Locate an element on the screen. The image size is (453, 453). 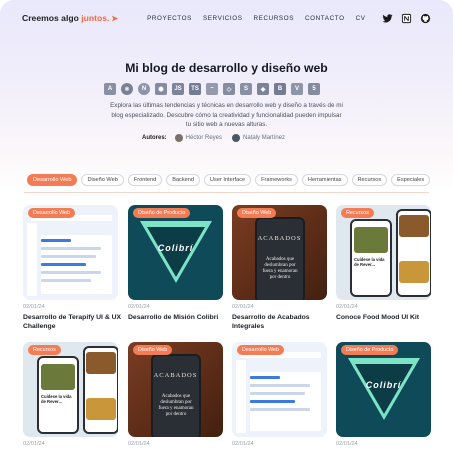
codepen-icon: ◇ is located at coordinates (229, 89).